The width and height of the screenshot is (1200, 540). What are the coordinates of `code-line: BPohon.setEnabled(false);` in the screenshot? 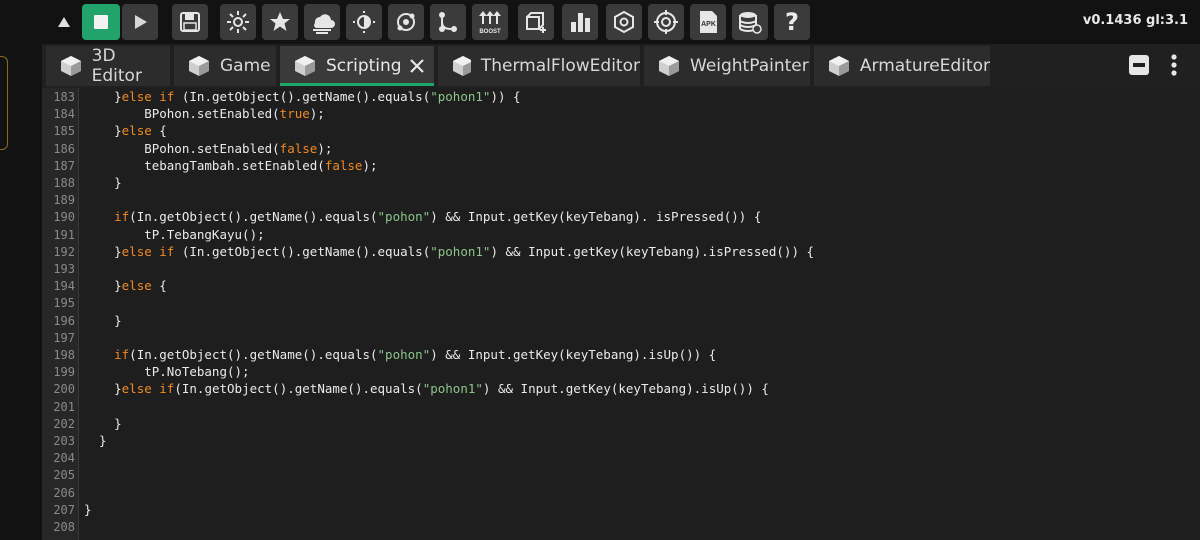 It's located at (208, 148).